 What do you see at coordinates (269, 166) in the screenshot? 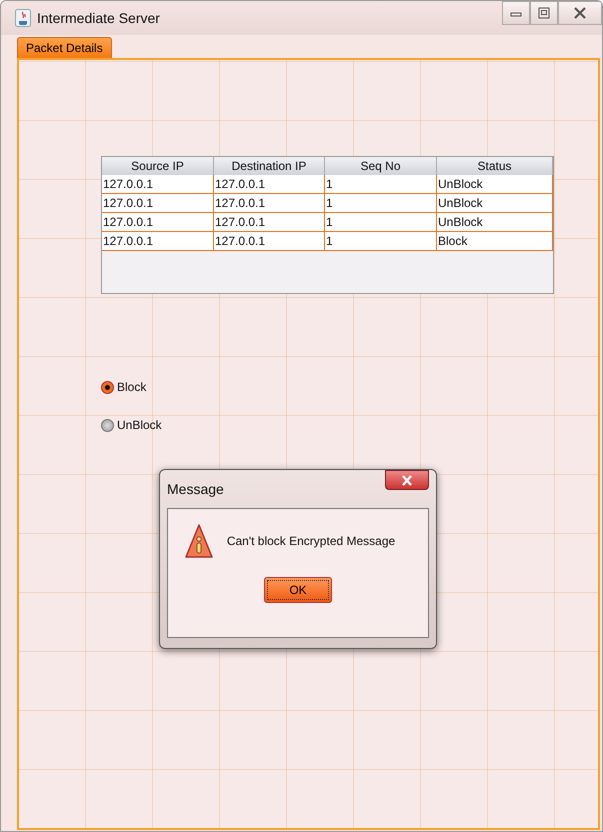
I see `column-header: Destination IP` at bounding box center [269, 166].